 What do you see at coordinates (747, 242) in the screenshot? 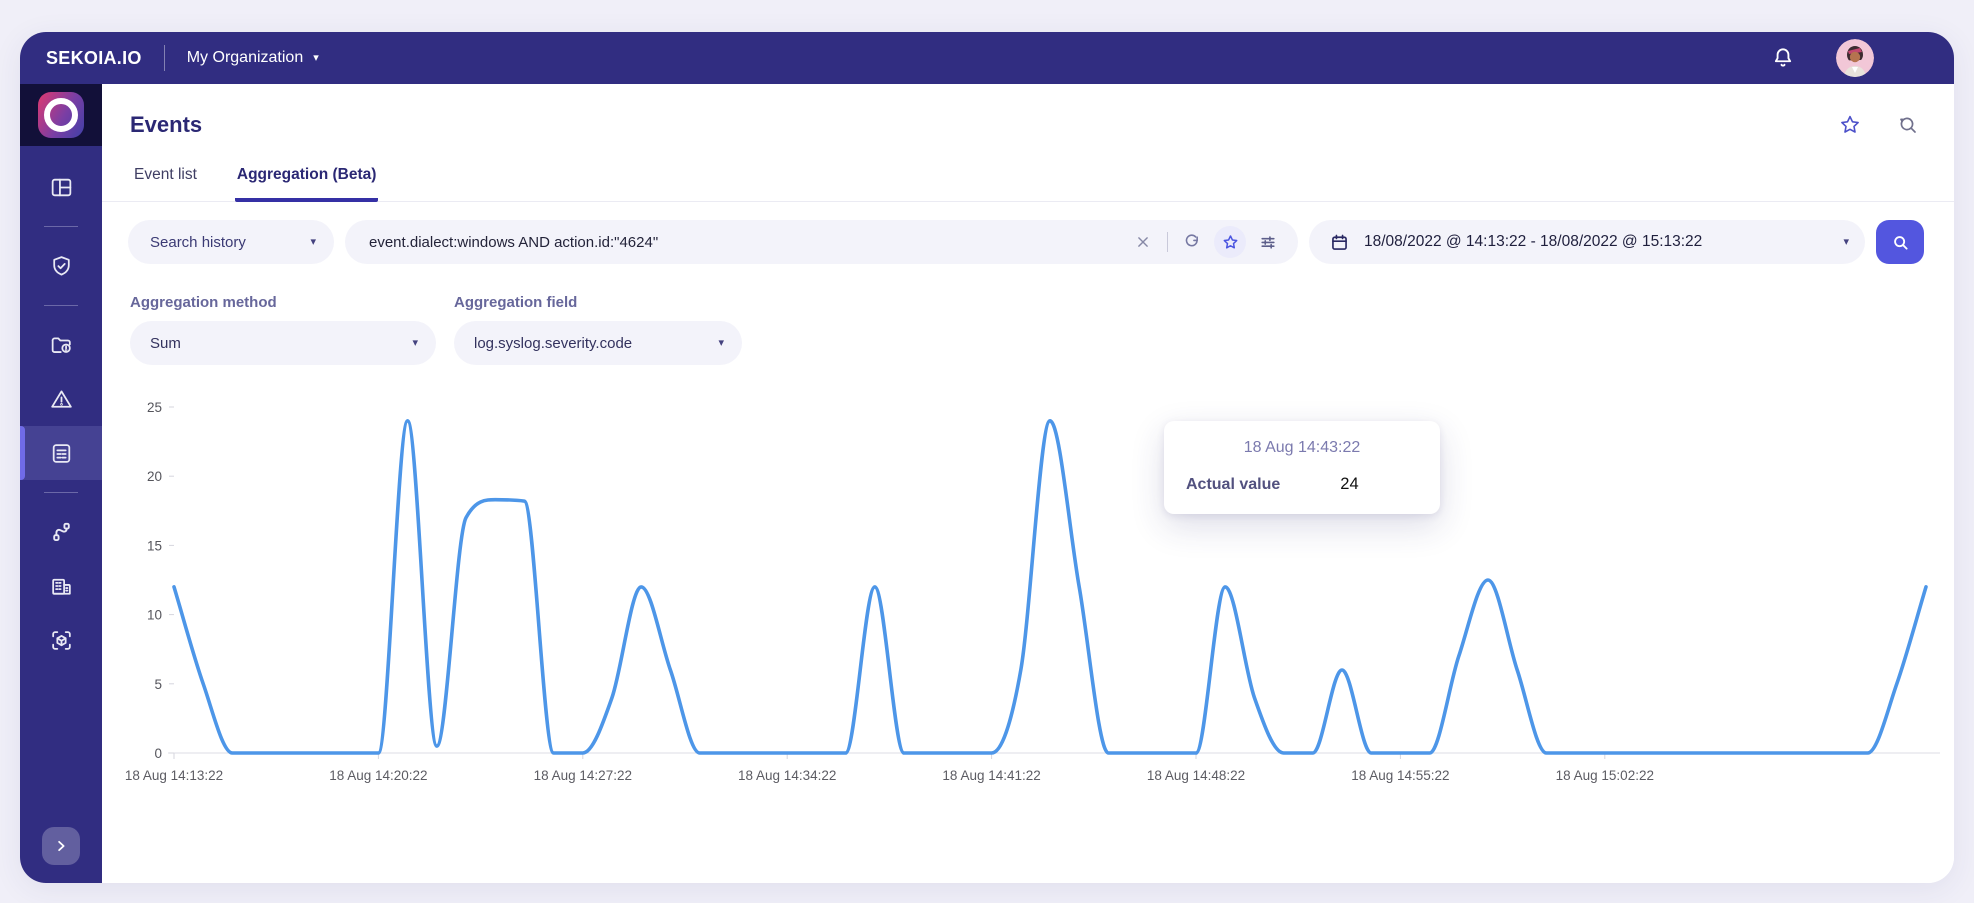
I see `search-query-input` at bounding box center [747, 242].